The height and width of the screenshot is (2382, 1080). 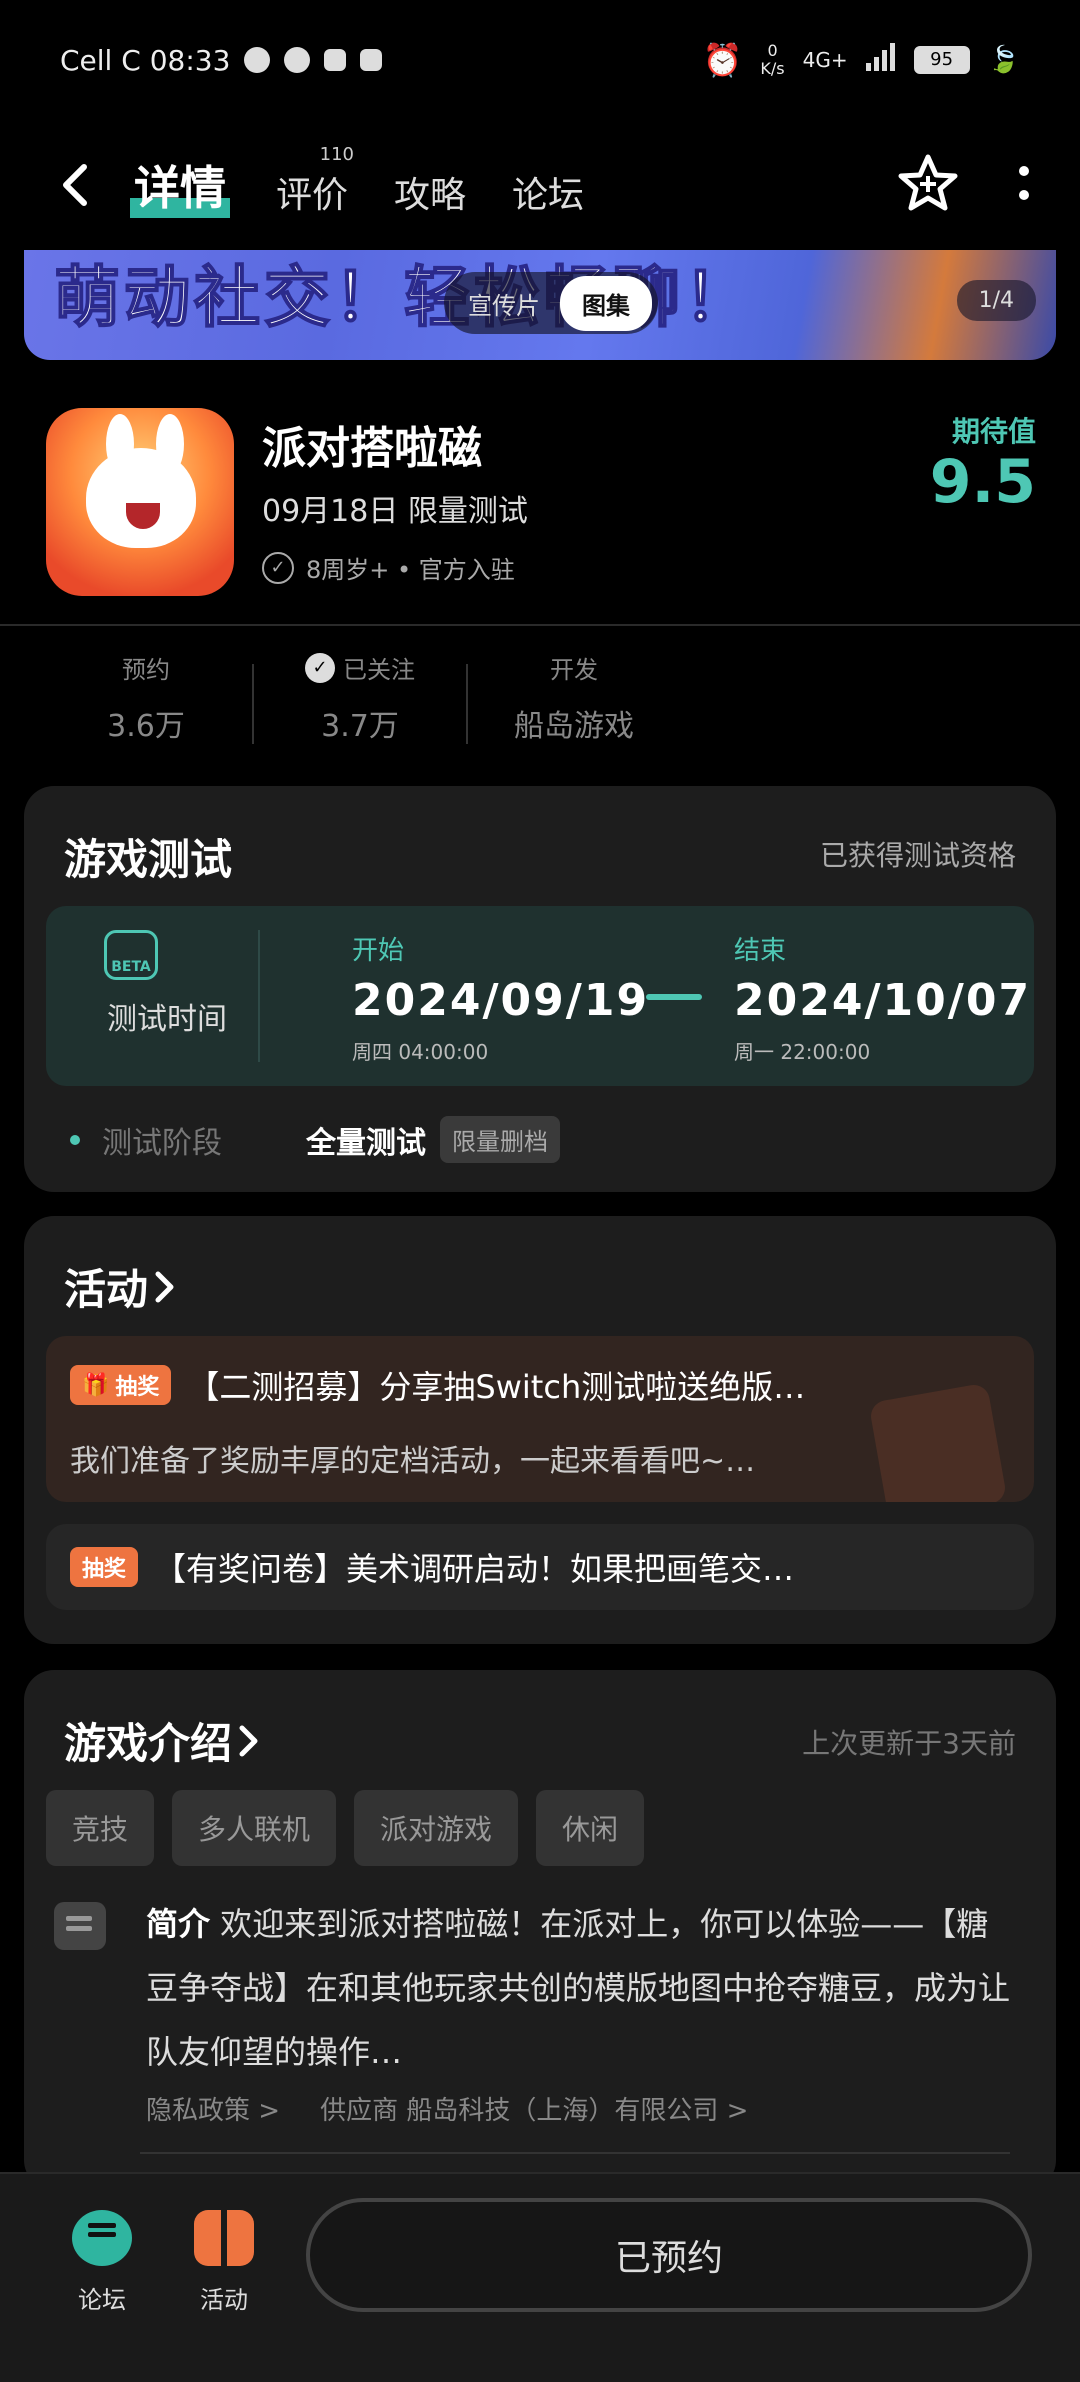 What do you see at coordinates (148, 859) in the screenshot?
I see `test-card-title: 游戏测试` at bounding box center [148, 859].